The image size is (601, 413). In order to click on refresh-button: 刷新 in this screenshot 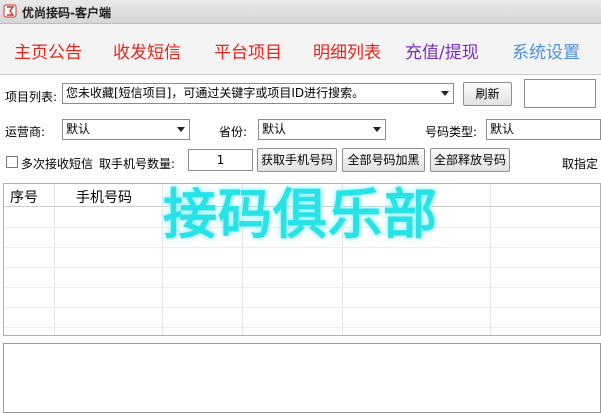, I will do `click(487, 94)`.